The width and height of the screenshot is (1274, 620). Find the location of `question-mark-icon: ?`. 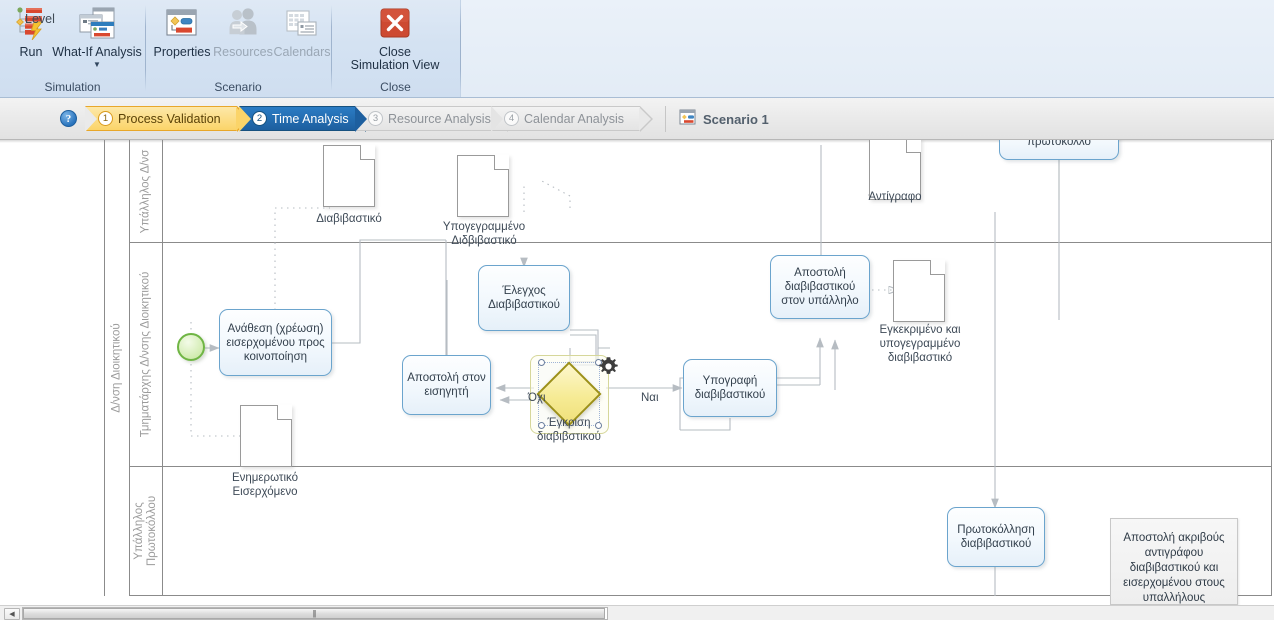

question-mark-icon: ? is located at coordinates (68, 118).